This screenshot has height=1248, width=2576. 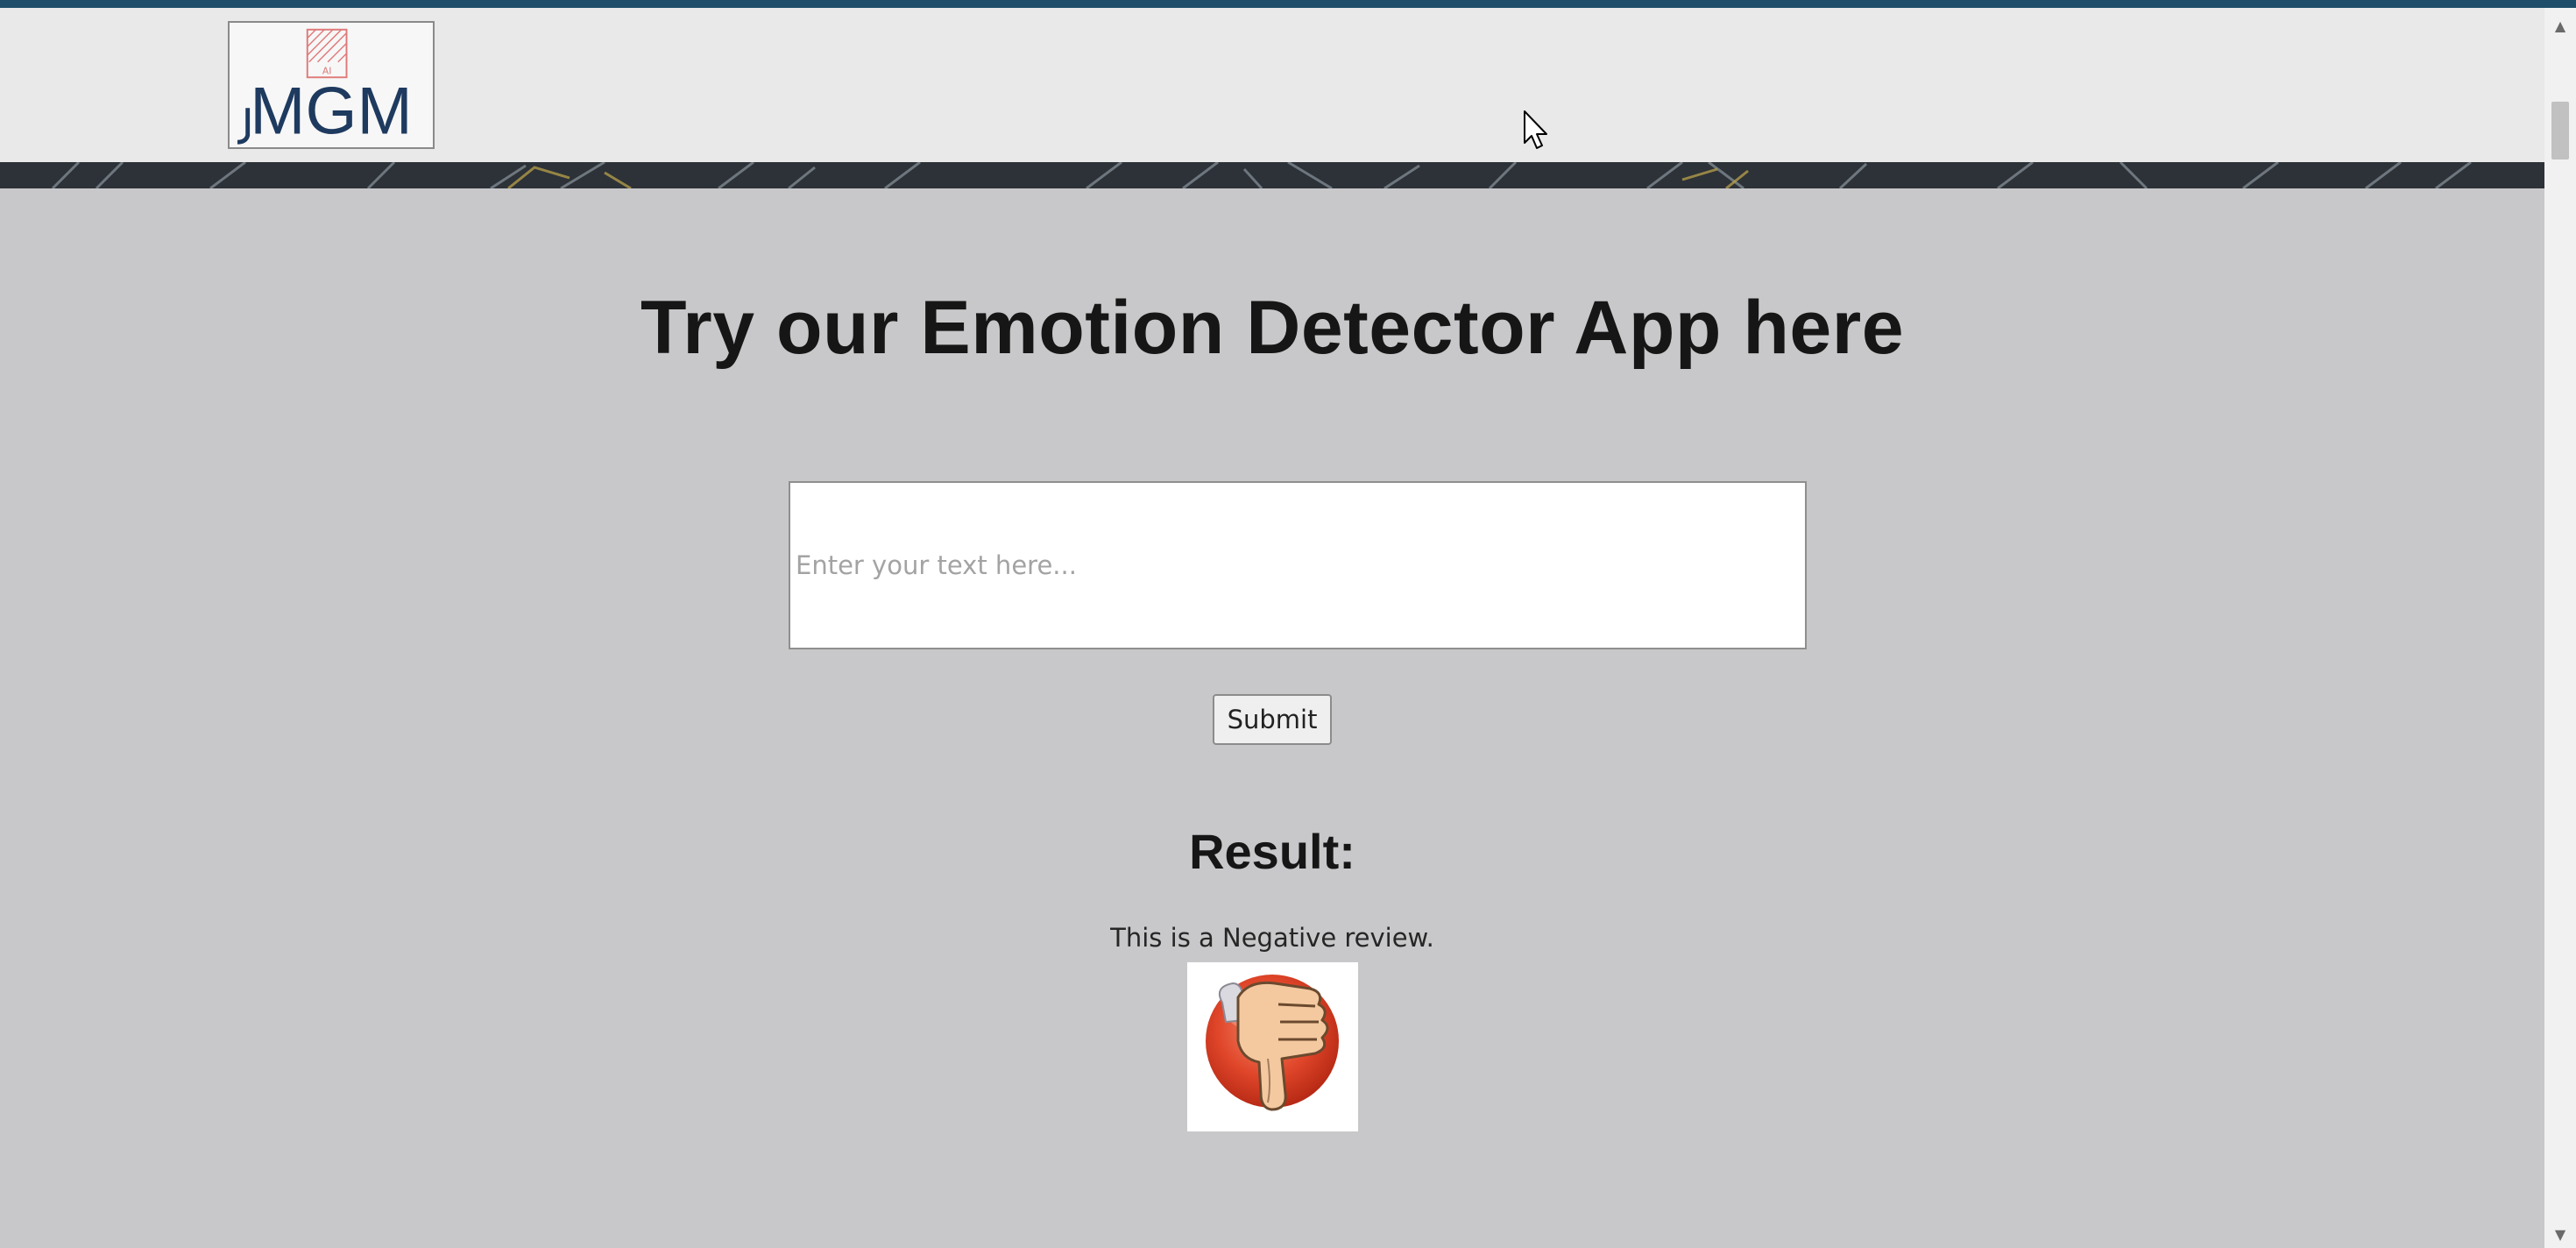 What do you see at coordinates (2560, 131) in the screenshot?
I see `scrollbar-thumb` at bounding box center [2560, 131].